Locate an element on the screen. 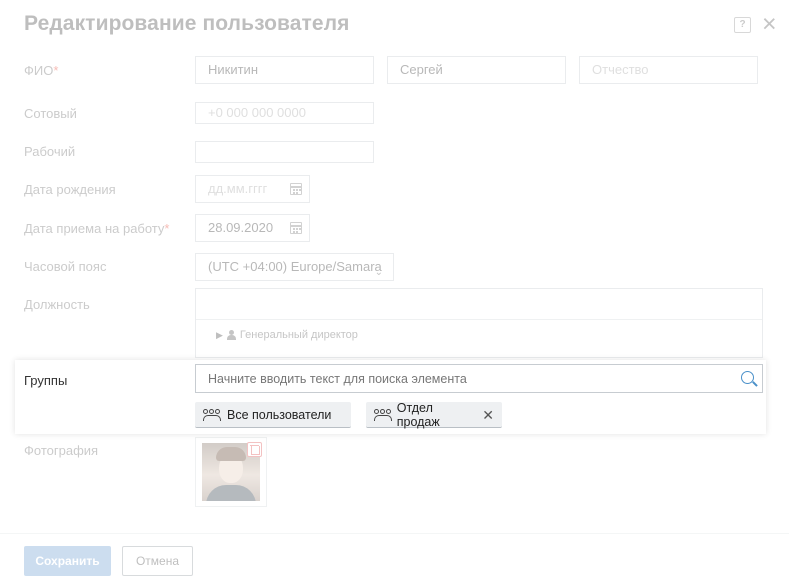 The width and height of the screenshot is (789, 579). mobile-label: Сотовый is located at coordinates (50, 113).